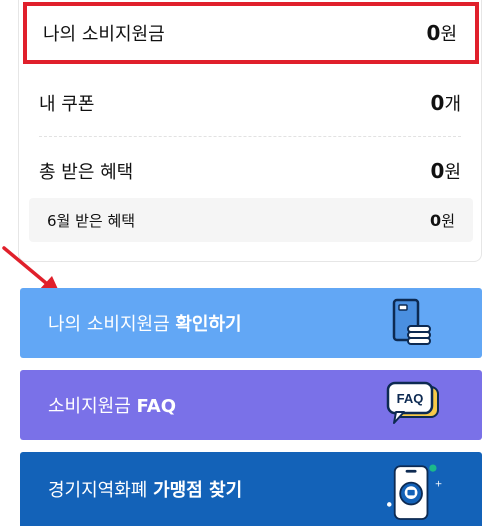 The width and height of the screenshot is (500, 526). What do you see at coordinates (251, 489) in the screenshot?
I see `find-merchant-button: 경기지역화폐 가맹점 찾기 +` at bounding box center [251, 489].